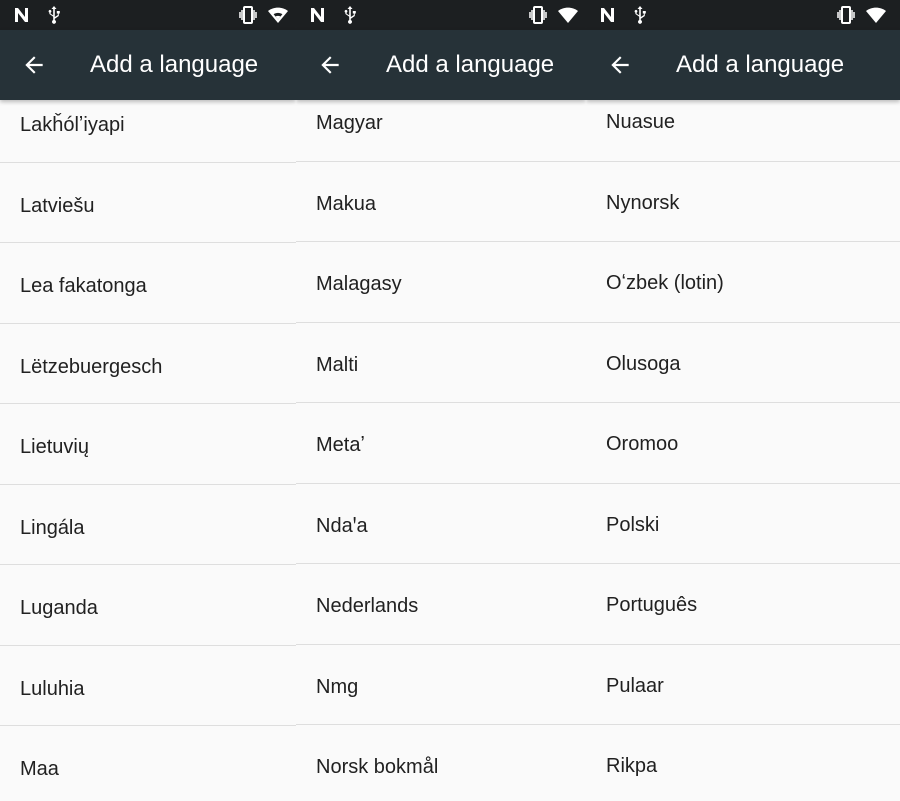 This screenshot has height=801, width=900. Describe the element at coordinates (367, 606) in the screenshot. I see `language-label: Nederlands` at that location.